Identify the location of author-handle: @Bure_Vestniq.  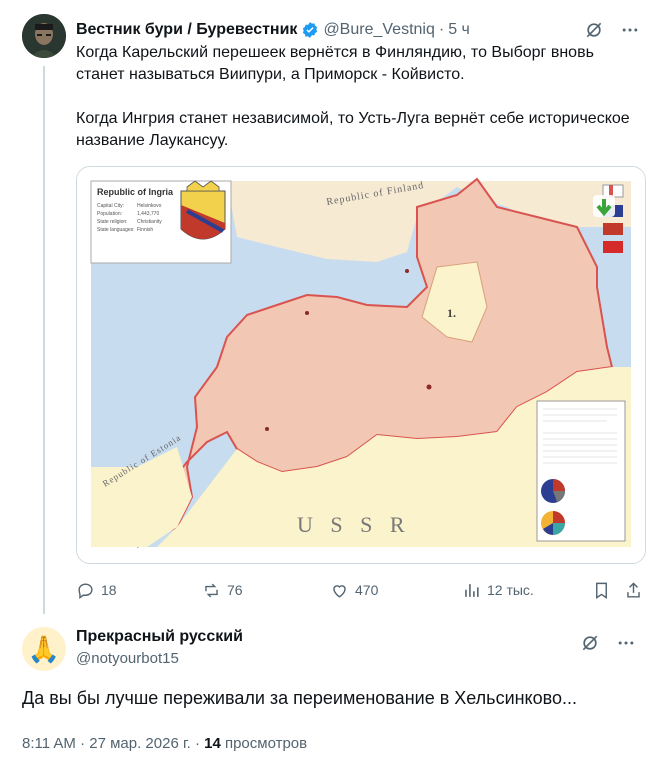
(378, 30).